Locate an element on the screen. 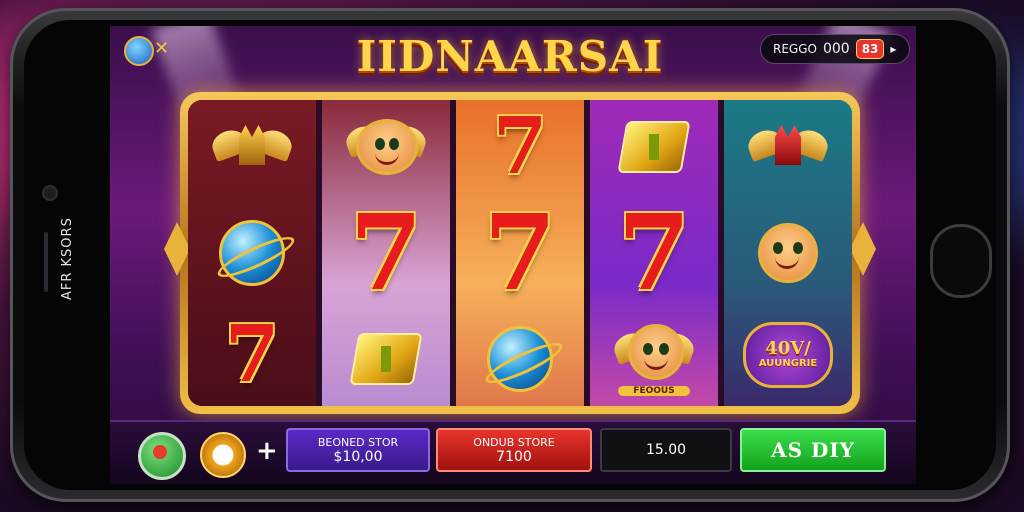 The width and height of the screenshot is (1024, 512). frame-ornament-left is located at coordinates (177, 249).